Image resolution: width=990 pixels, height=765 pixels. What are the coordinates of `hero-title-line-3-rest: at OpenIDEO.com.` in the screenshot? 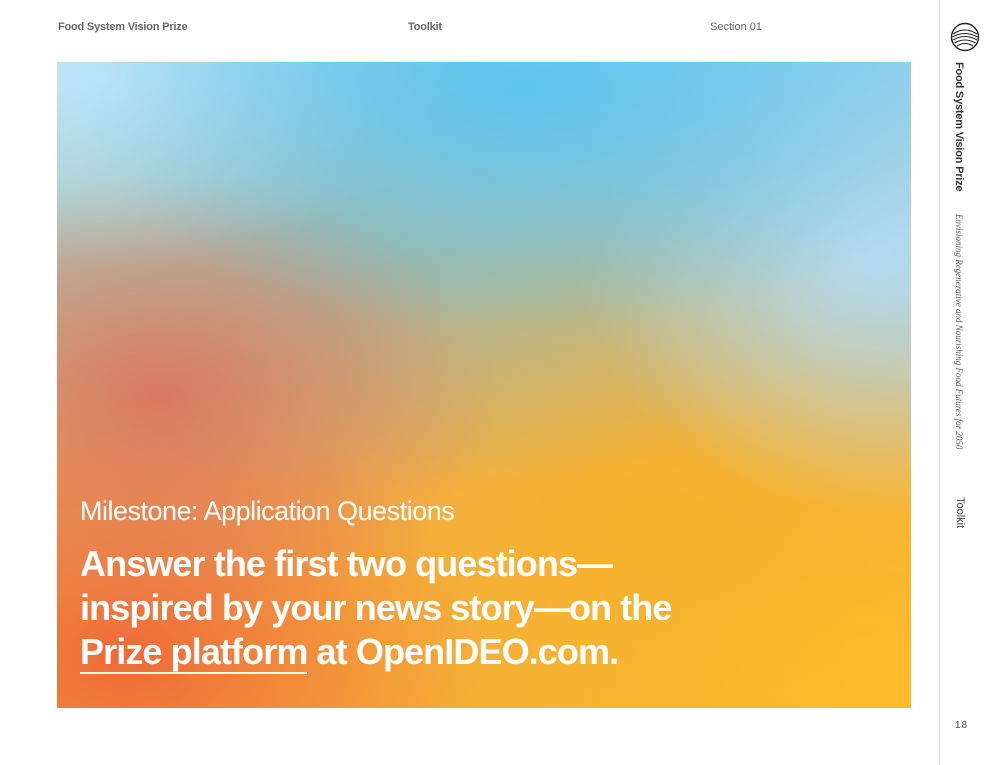 It's located at (463, 651).